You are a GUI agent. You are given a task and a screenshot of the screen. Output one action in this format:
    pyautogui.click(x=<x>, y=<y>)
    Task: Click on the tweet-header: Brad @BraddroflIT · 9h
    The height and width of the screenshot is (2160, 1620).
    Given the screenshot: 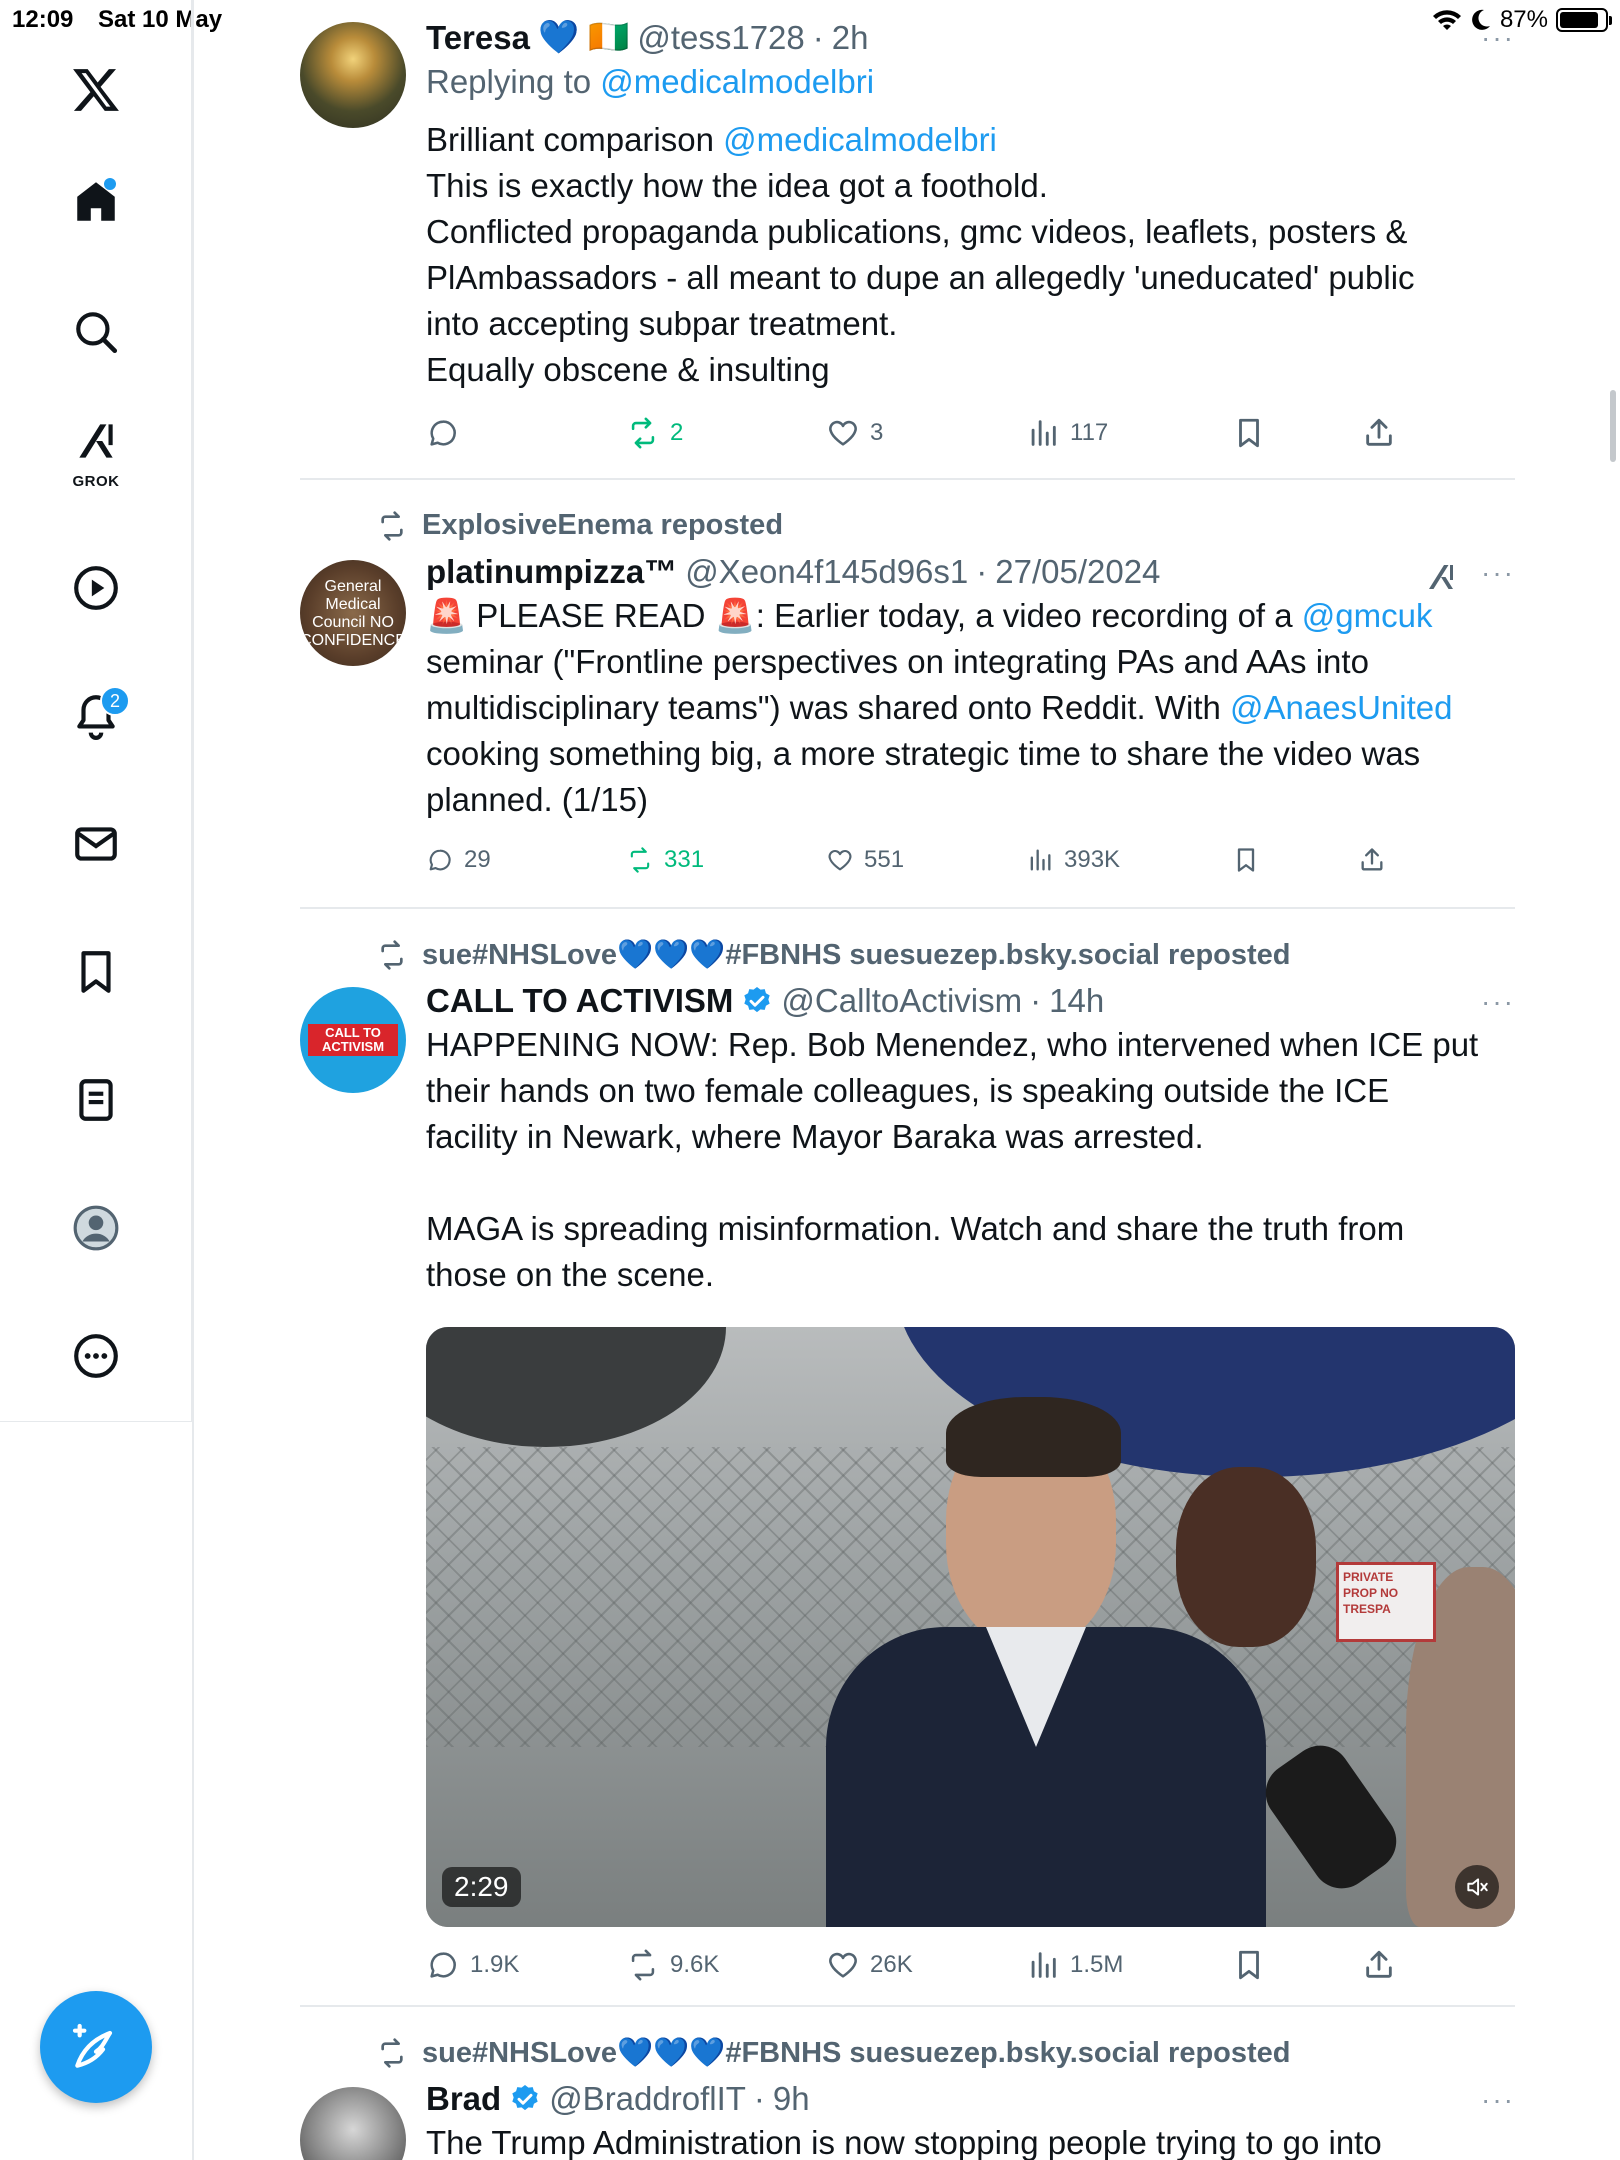 What is the action you would take?
    pyautogui.click(x=970, y=2099)
    